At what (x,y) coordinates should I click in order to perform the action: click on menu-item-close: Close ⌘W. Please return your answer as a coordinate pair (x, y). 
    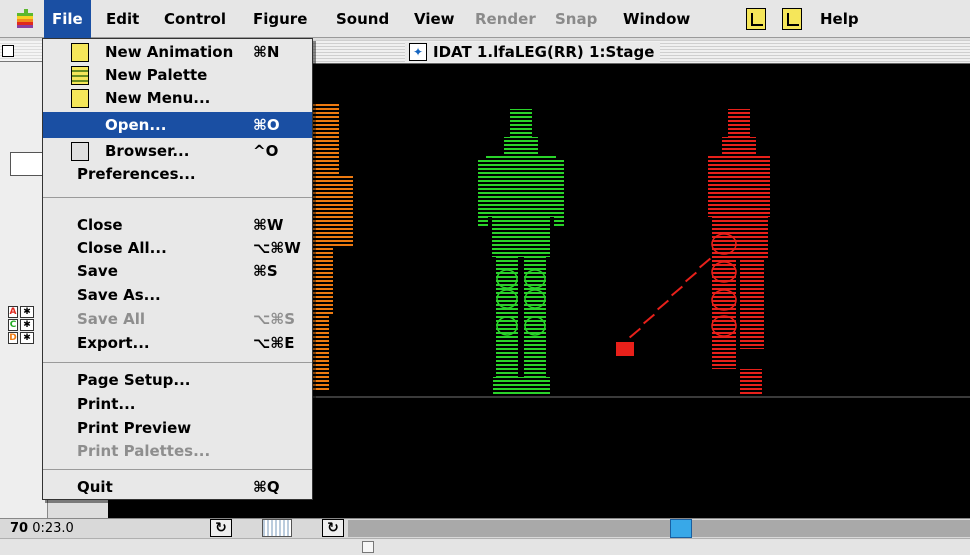
    Looking at the image, I should click on (177, 225).